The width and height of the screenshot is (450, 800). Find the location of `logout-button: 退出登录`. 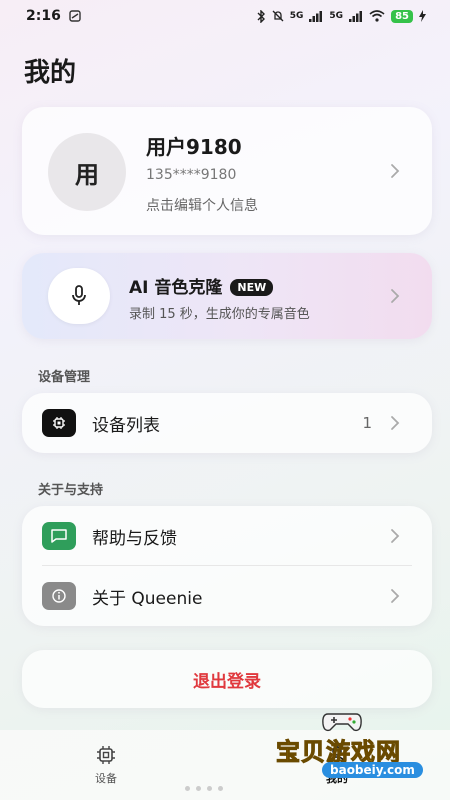

logout-button: 退出登录 is located at coordinates (227, 679).